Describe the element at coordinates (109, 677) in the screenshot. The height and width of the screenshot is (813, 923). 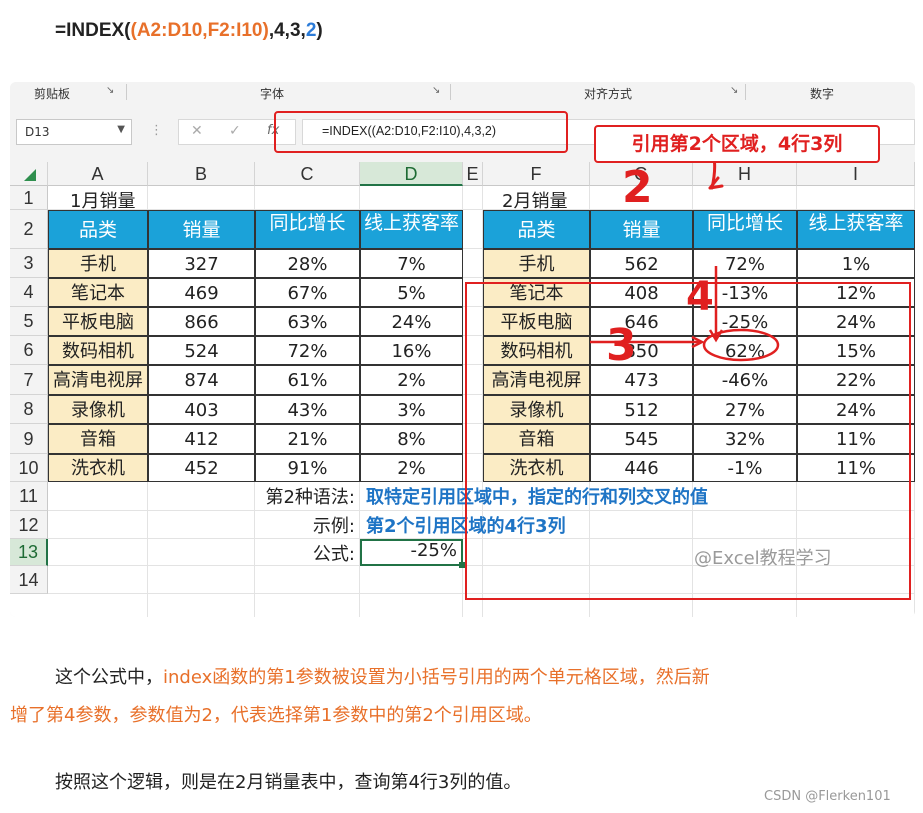
I see `explanation-text: 这个公式中，` at that location.